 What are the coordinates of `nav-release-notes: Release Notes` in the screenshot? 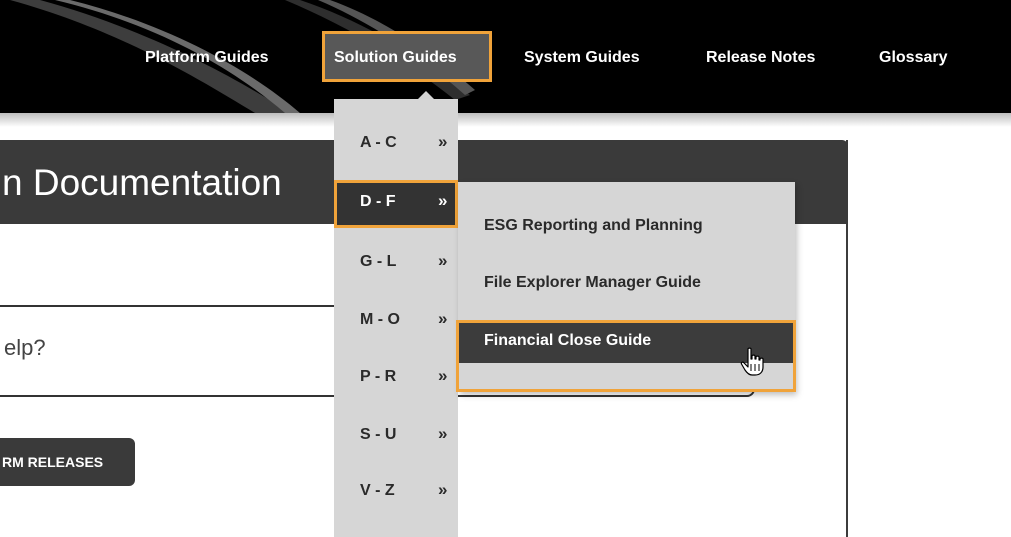 It's located at (760, 58).